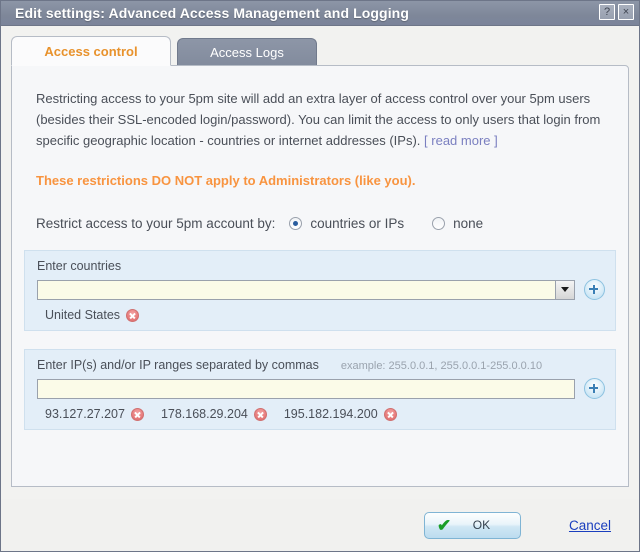  What do you see at coordinates (296, 224) in the screenshot?
I see `radio-countries-or-ips-icon` at bounding box center [296, 224].